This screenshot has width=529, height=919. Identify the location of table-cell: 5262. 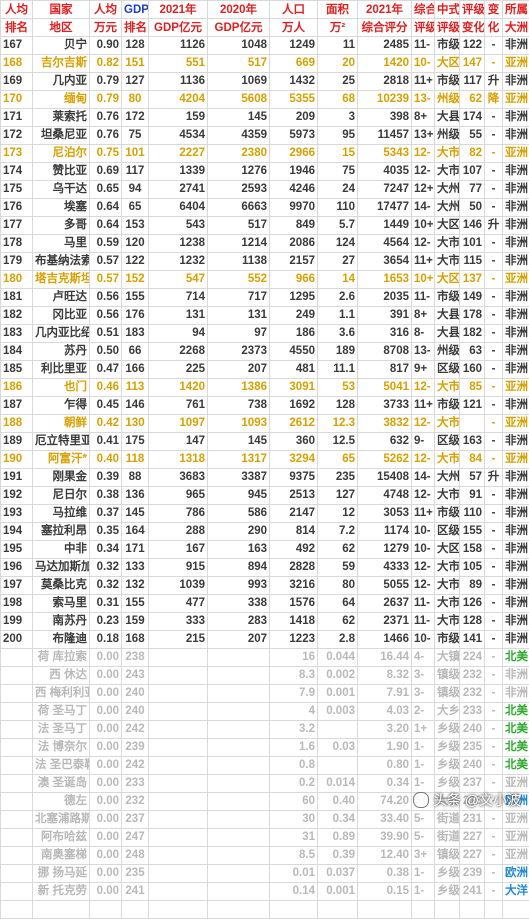
(385, 460).